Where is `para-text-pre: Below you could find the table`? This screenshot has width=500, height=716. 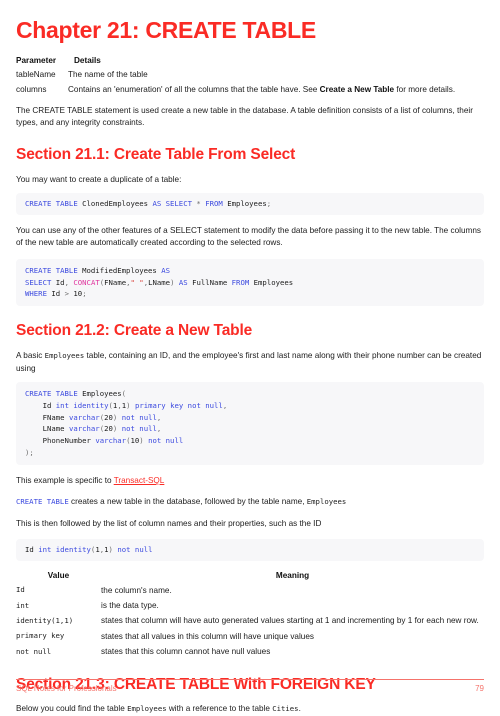 para-text-pre: Below you could find the table is located at coordinates (72, 709).